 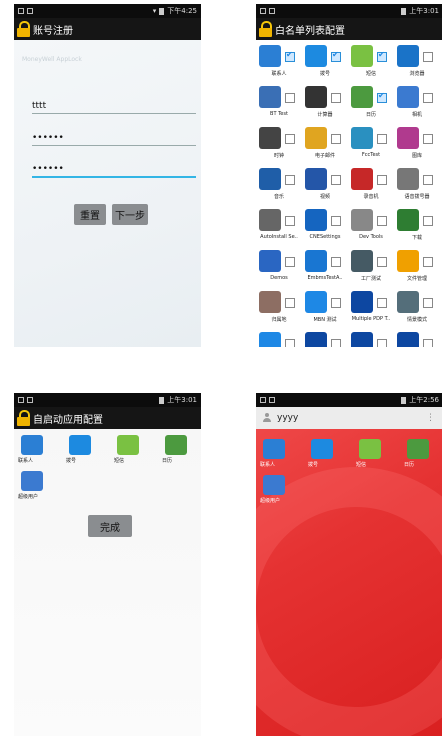 I want to click on app-label: 语音拨号器, so click(x=417, y=197).